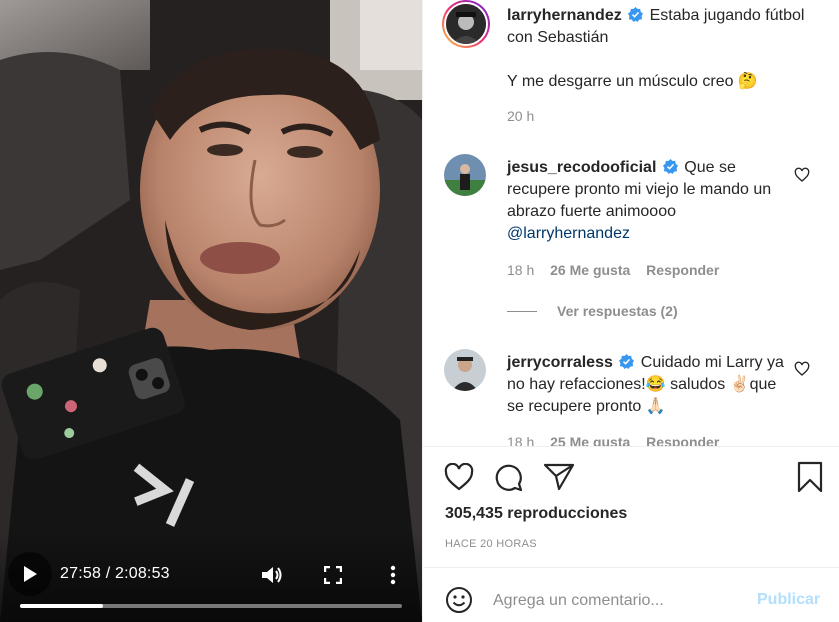 The width and height of the screenshot is (839, 622). I want to click on view-count: 305,435 reproducciones, so click(536, 514).